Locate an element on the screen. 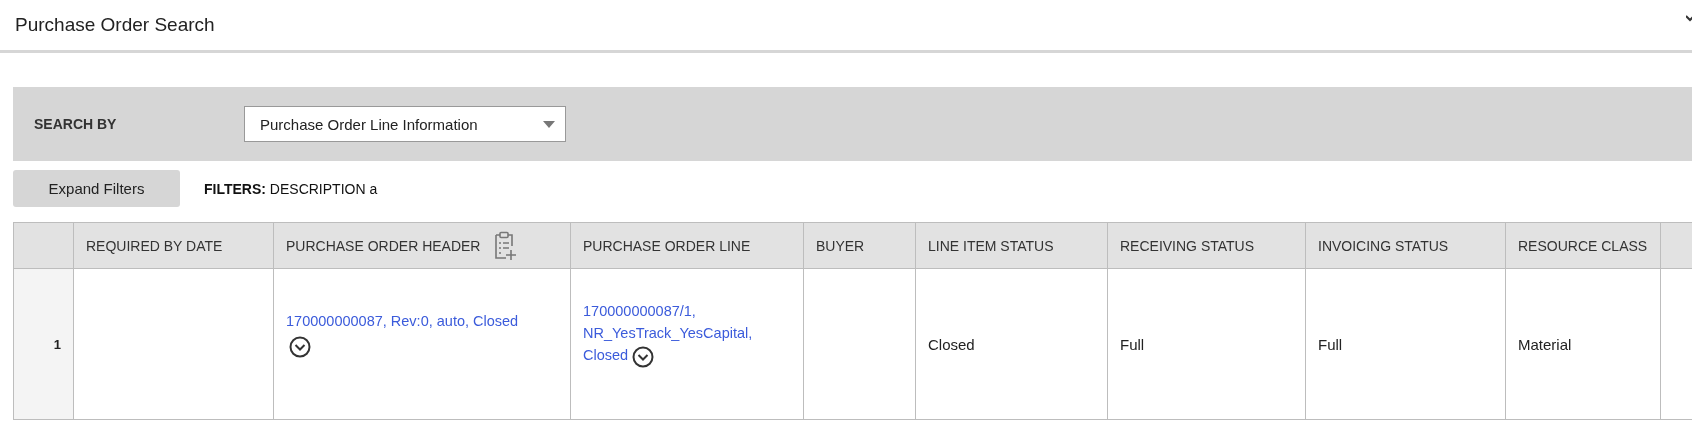  column-header: PURCHASE ORDER HEADER is located at coordinates (383, 245).